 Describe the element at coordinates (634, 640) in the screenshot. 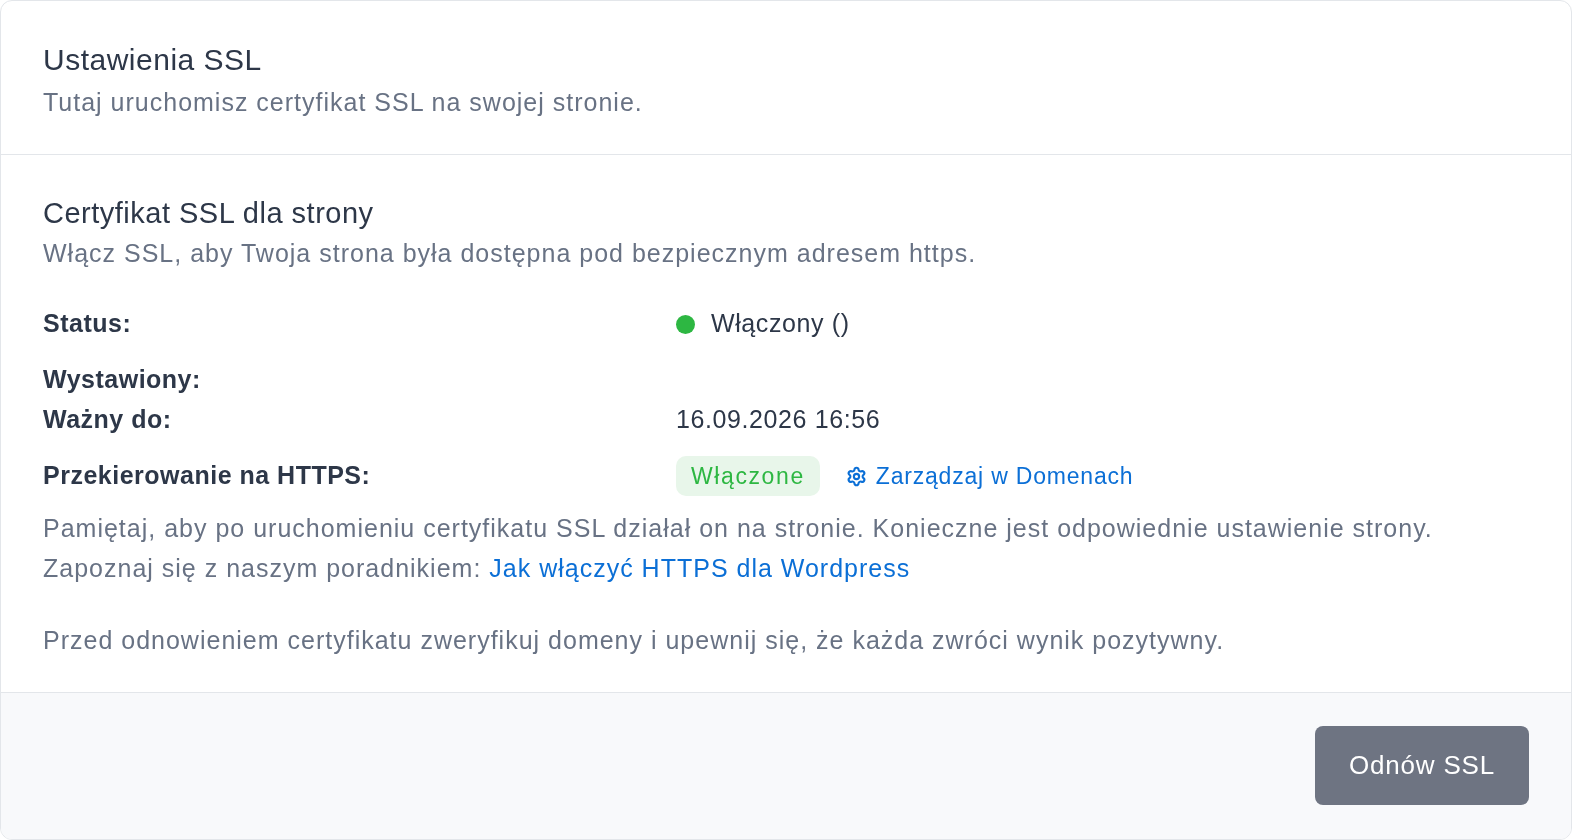

I see `renewal-warning: Przed odnowieniem certyfikatu zweryfikuj domeny i upewnij się, że każda zwróci wynik pozytywny.` at that location.